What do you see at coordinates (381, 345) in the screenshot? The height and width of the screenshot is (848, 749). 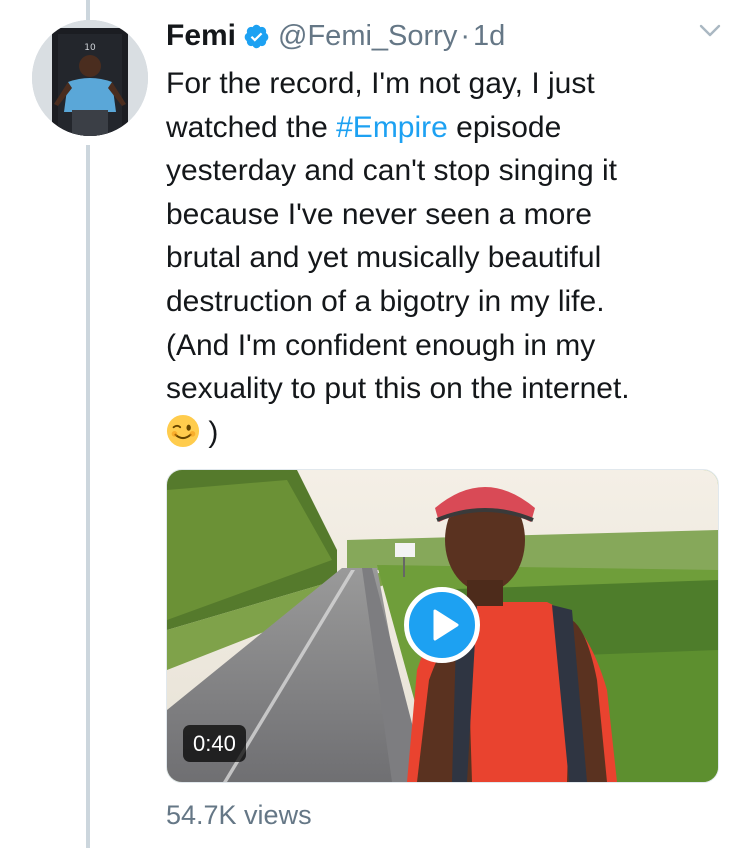 I see `tweet-text-line: (And I'm confident enough in my` at bounding box center [381, 345].